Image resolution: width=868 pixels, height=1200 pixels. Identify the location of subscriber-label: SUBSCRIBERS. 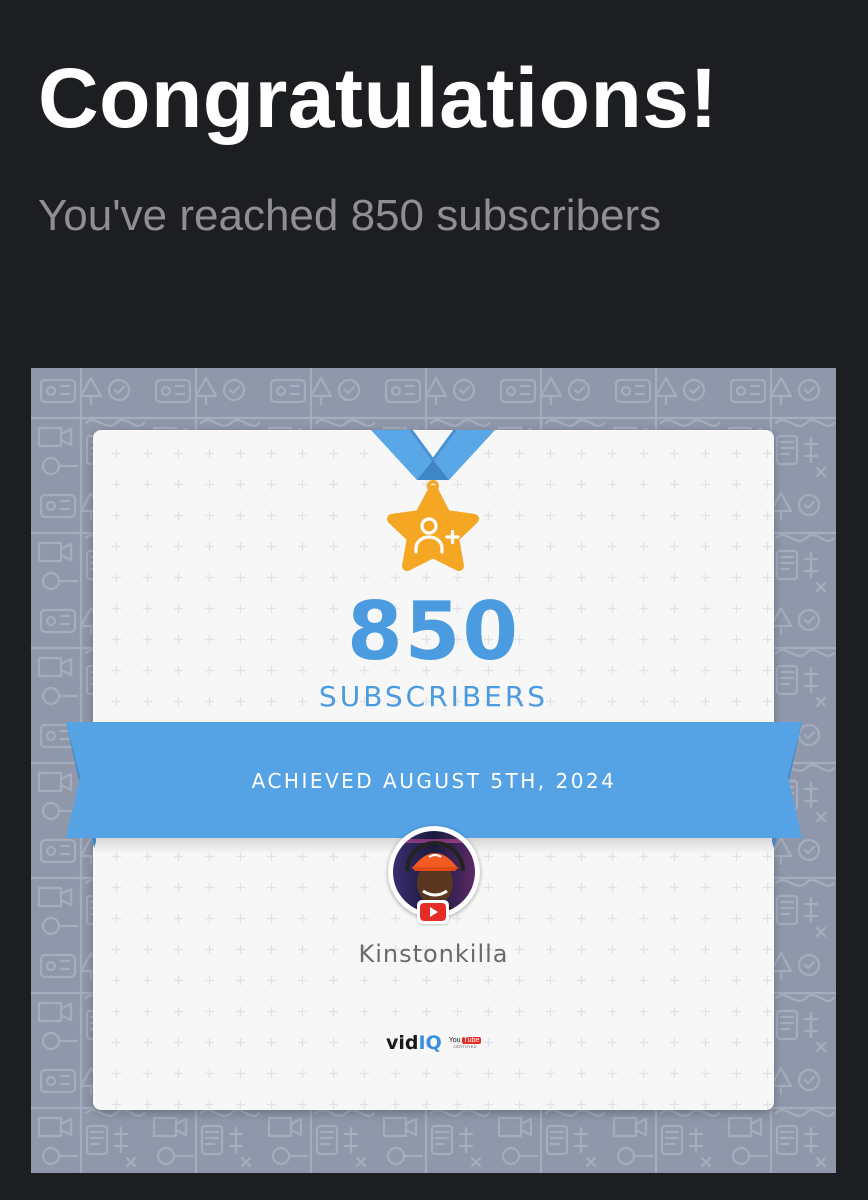
(433, 696).